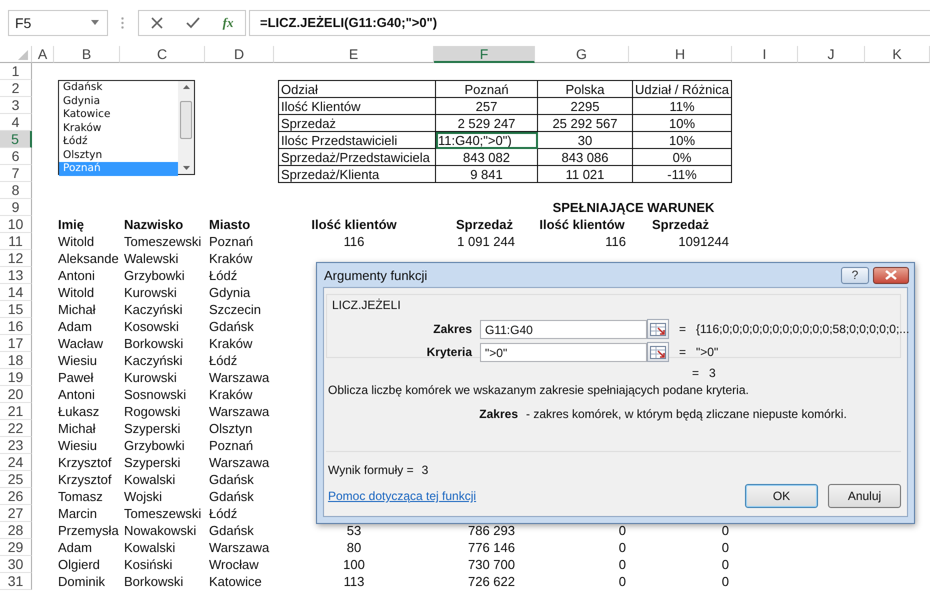  Describe the element at coordinates (354, 54) in the screenshot. I see `column-header: E` at that location.